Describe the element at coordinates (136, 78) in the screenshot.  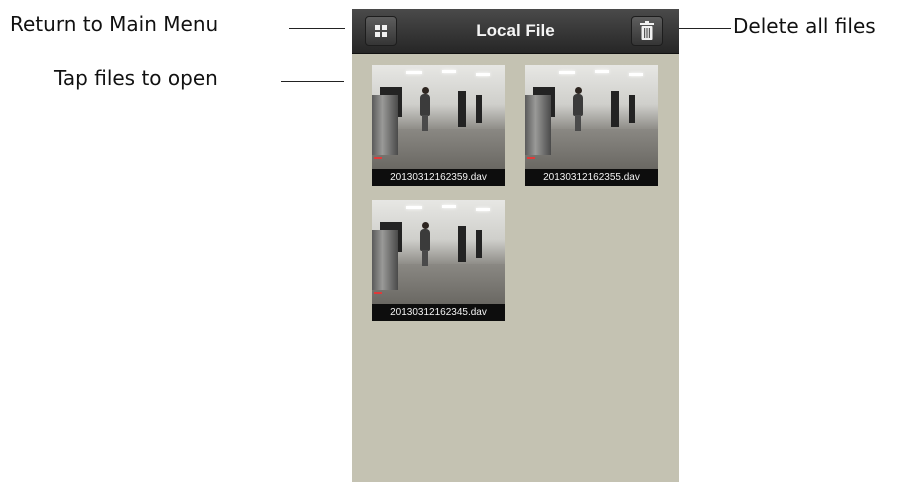
I see `callout-tap-files-to-open: Tap files to open` at that location.